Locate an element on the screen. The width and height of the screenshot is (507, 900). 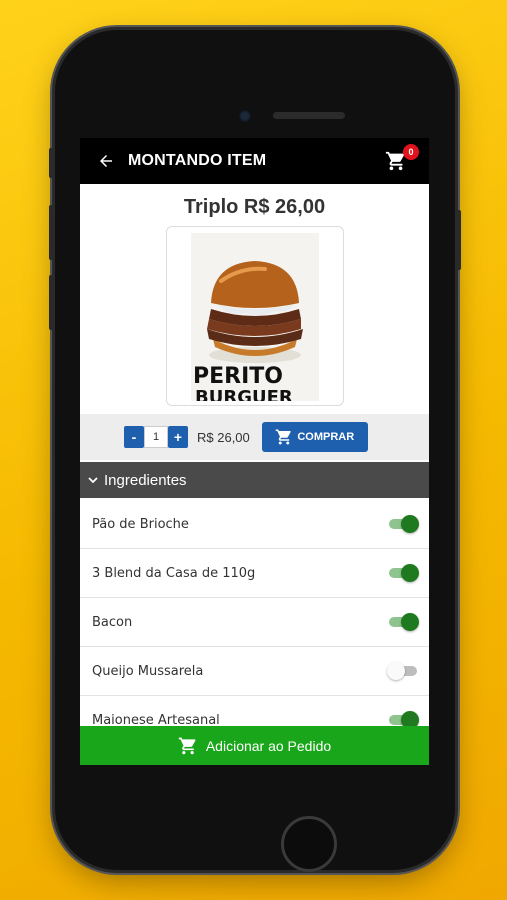
ingredient-name: Bacon is located at coordinates (112, 622).